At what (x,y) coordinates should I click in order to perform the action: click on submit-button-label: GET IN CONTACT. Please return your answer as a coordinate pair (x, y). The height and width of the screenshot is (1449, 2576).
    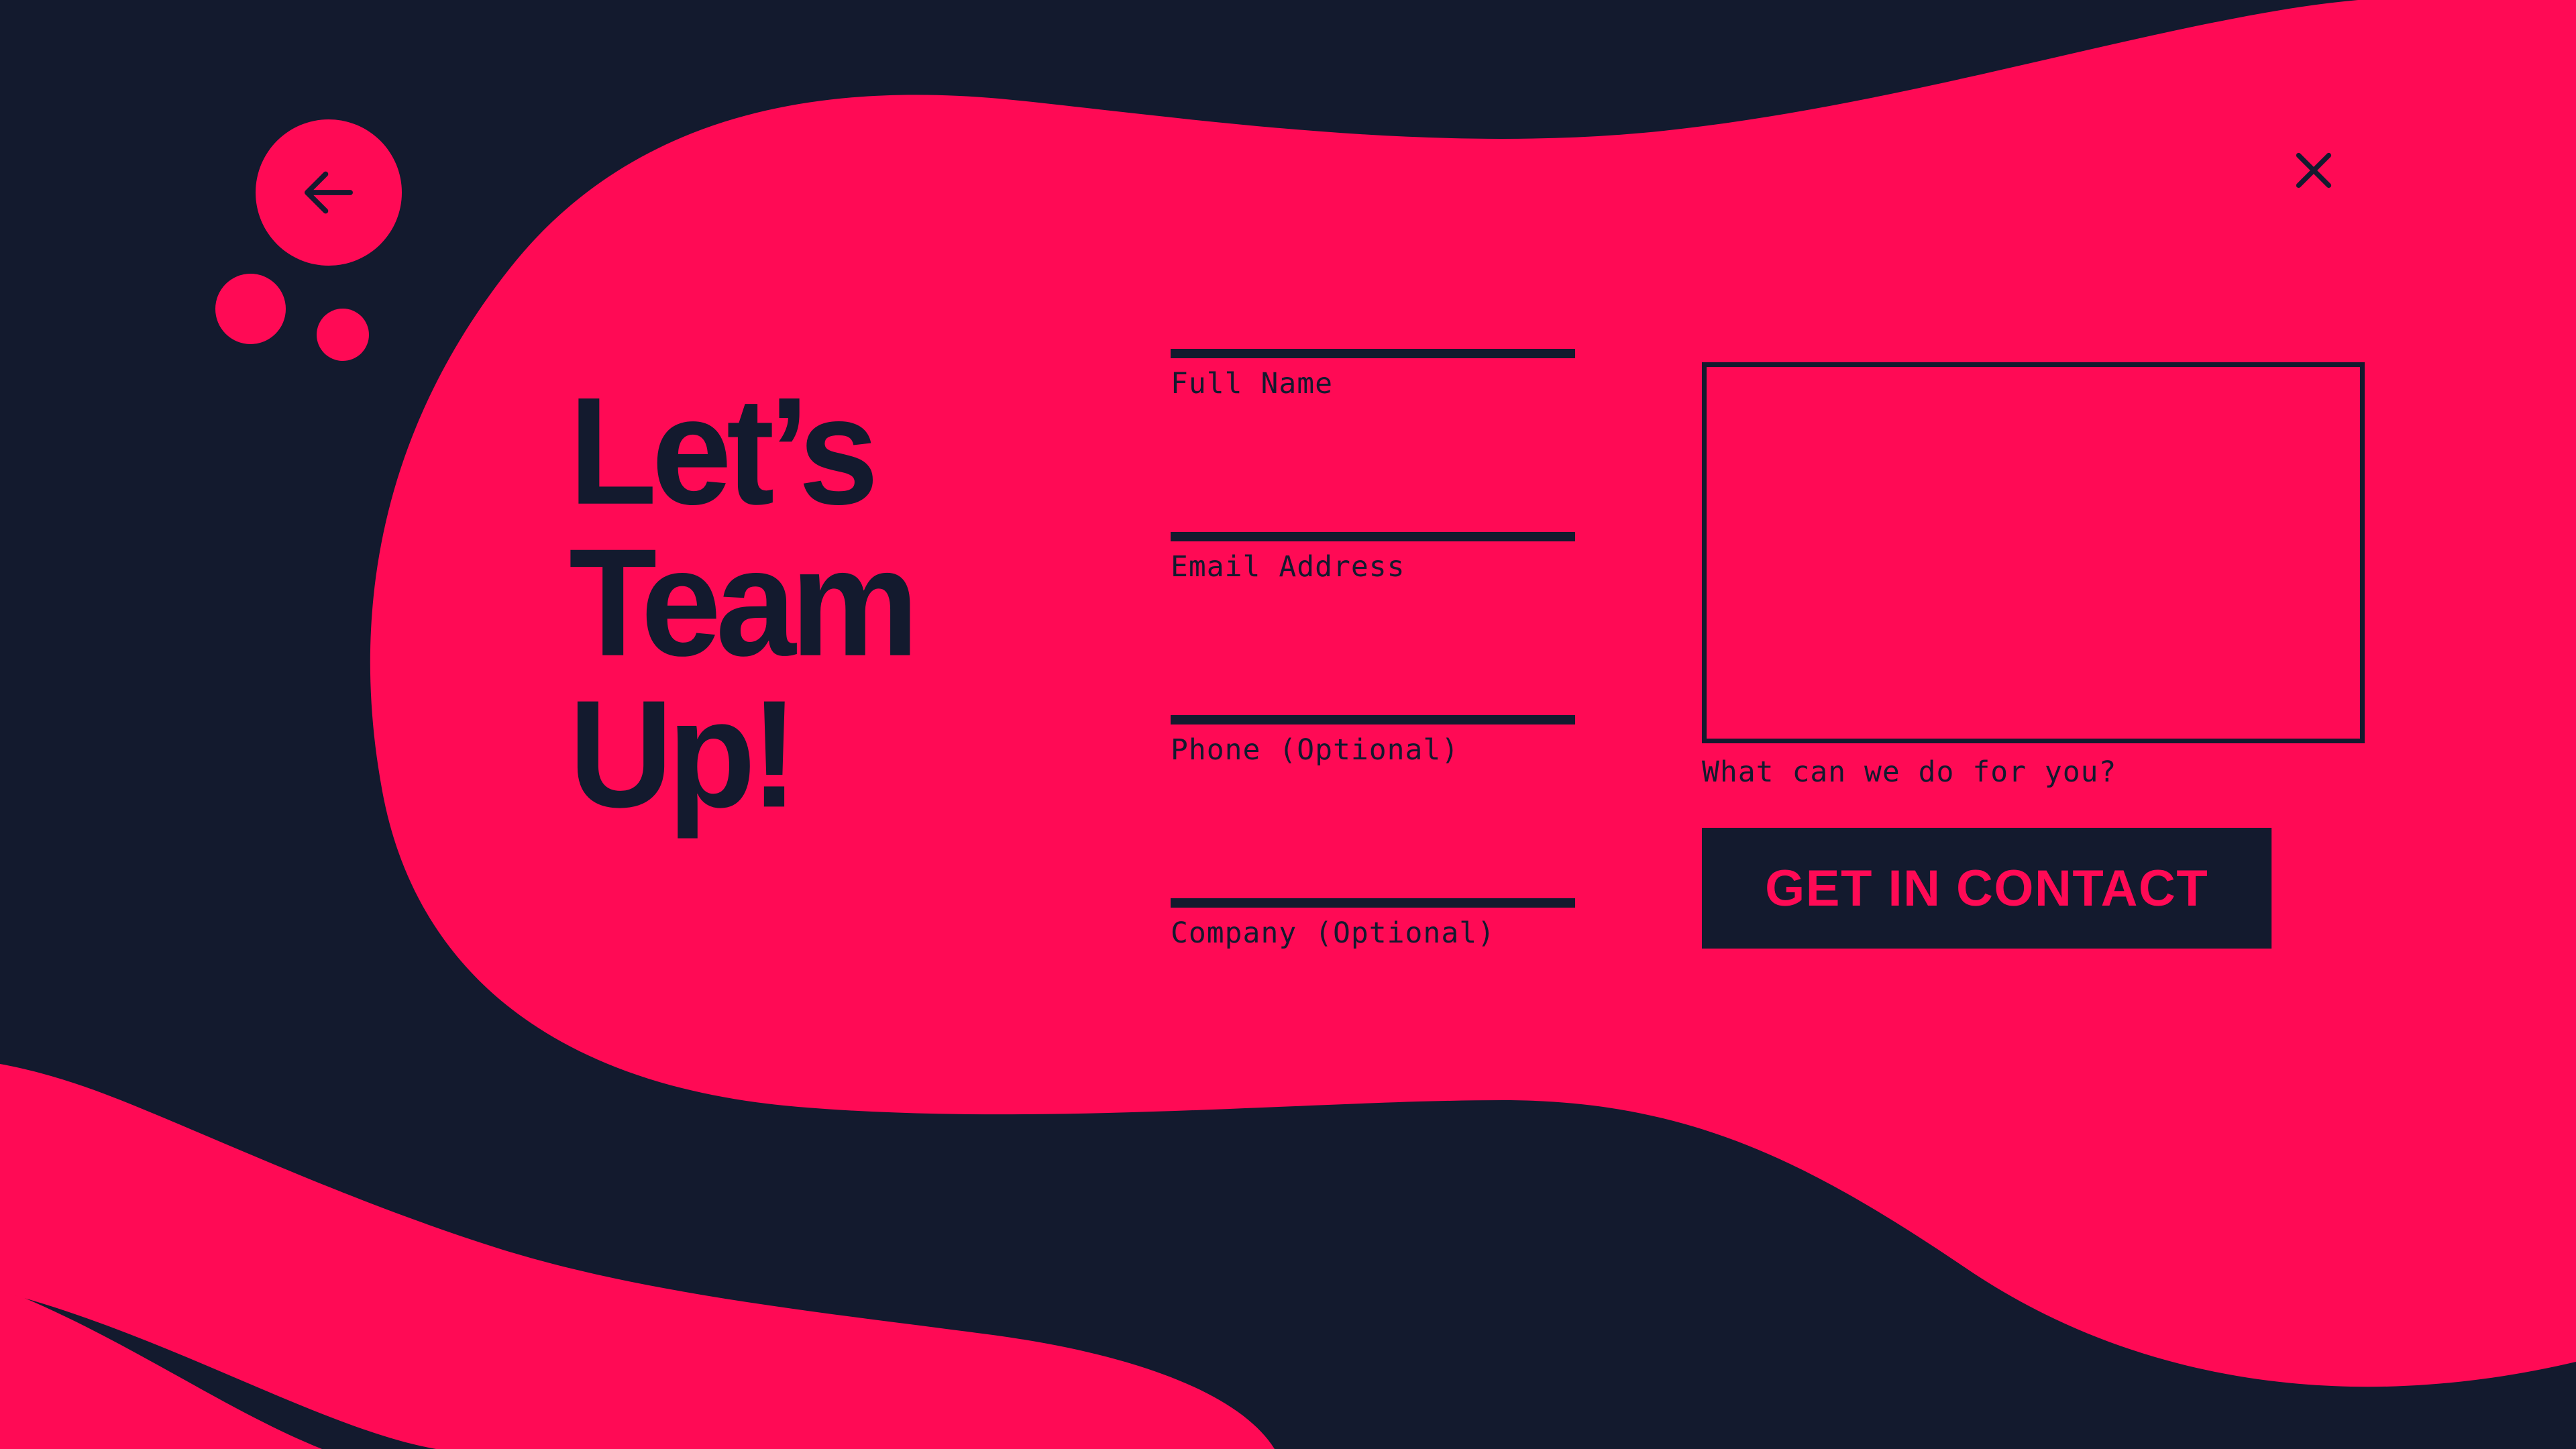
    Looking at the image, I should click on (1987, 888).